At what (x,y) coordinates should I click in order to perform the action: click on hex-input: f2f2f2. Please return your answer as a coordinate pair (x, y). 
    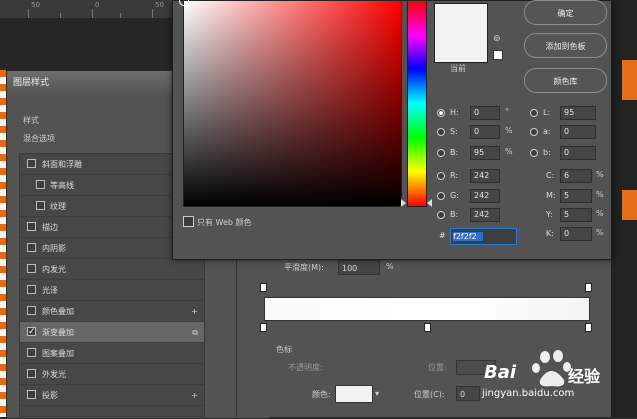
    Looking at the image, I should click on (483, 236).